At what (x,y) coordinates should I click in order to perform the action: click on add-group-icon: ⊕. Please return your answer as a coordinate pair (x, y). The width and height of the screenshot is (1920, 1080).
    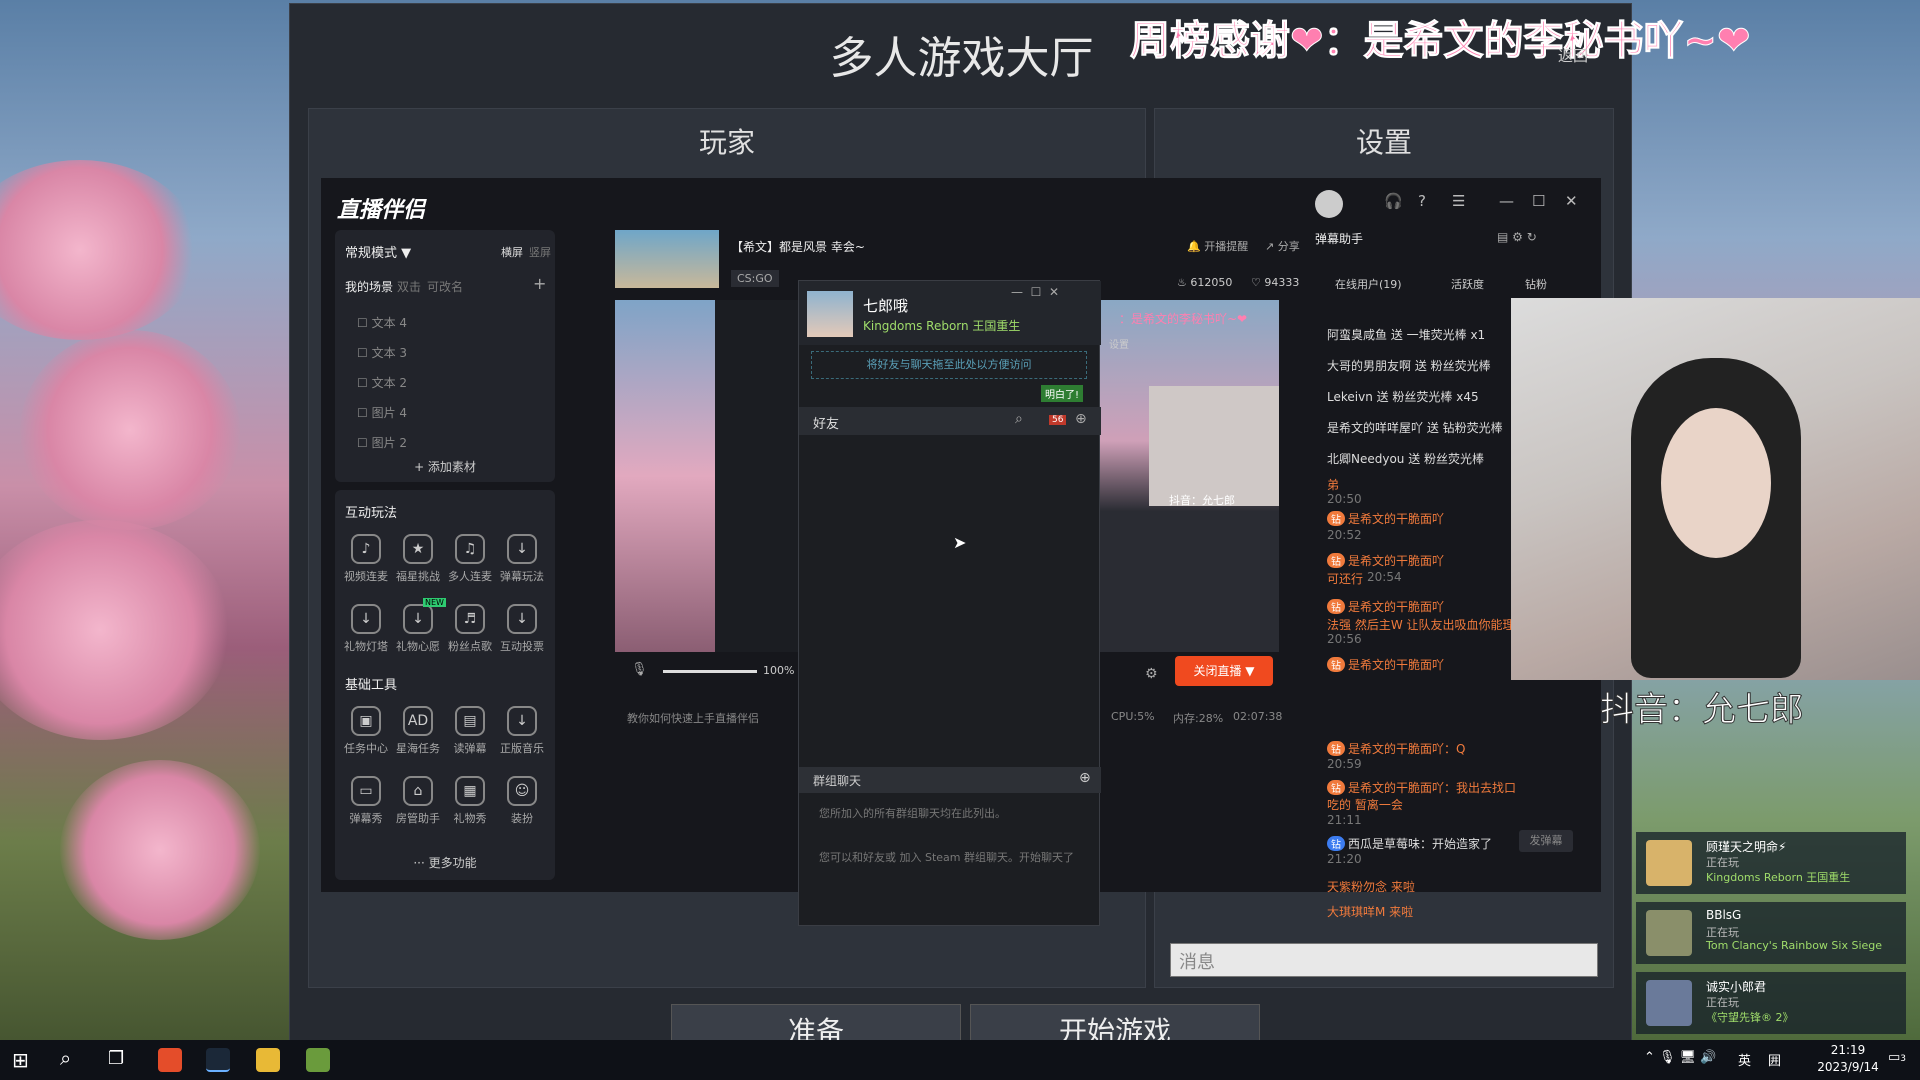
    Looking at the image, I should click on (1085, 778).